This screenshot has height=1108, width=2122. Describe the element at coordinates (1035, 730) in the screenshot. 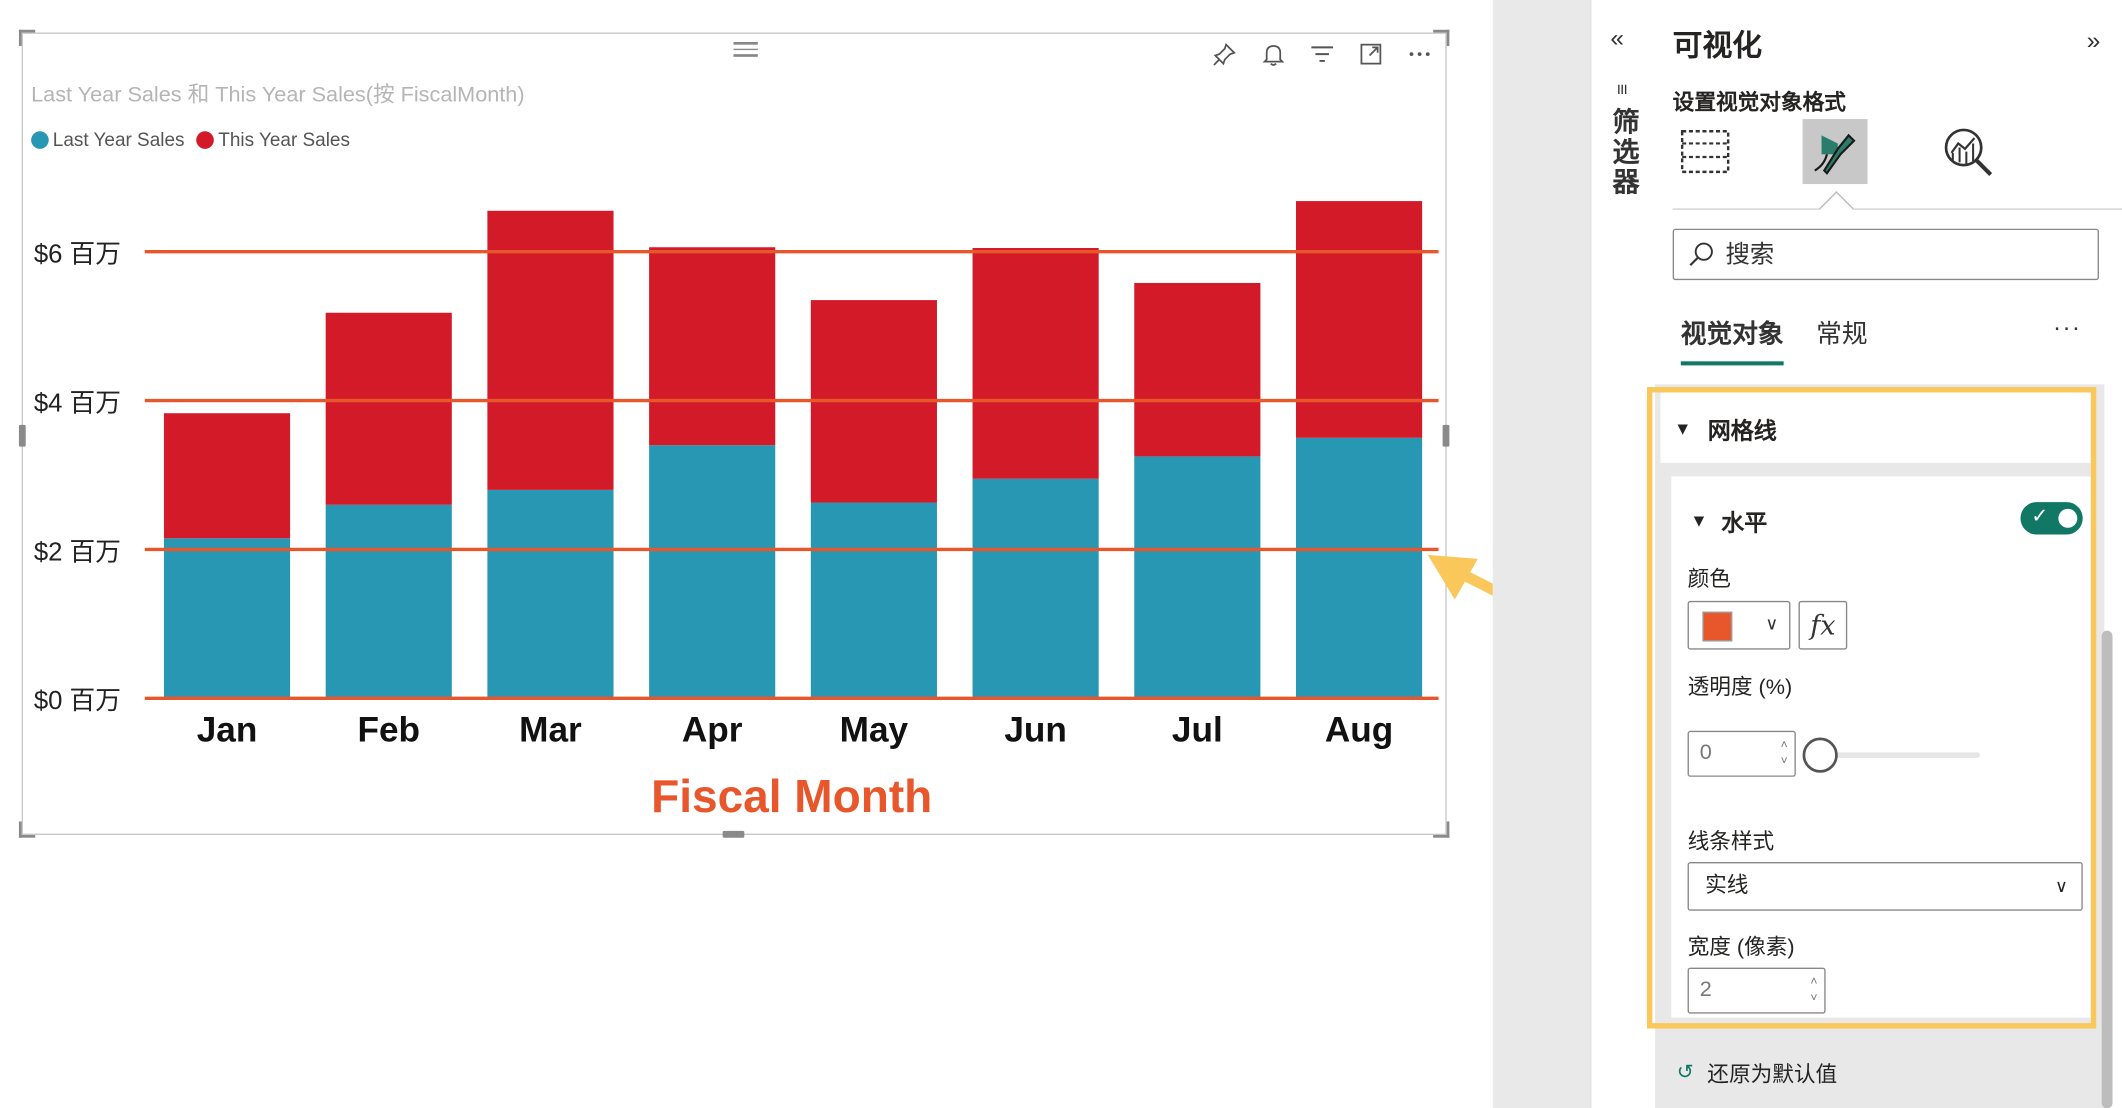

I see `x-tick-label: Jun` at that location.